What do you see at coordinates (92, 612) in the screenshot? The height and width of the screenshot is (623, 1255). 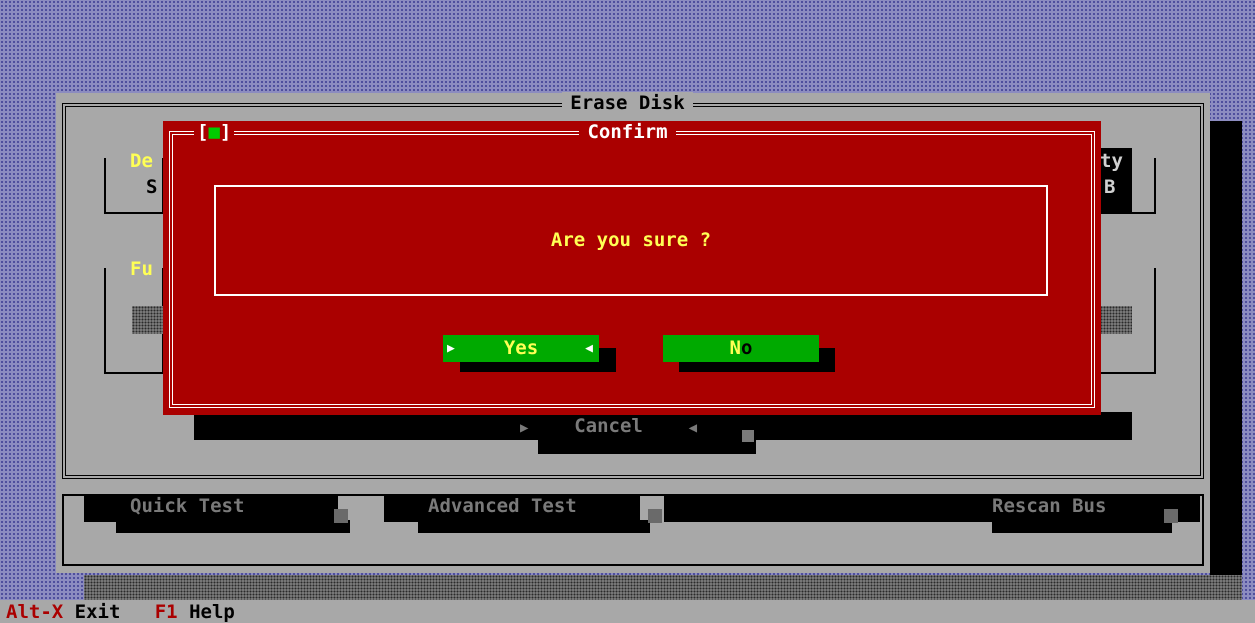 I see `exit-label: Exit` at bounding box center [92, 612].